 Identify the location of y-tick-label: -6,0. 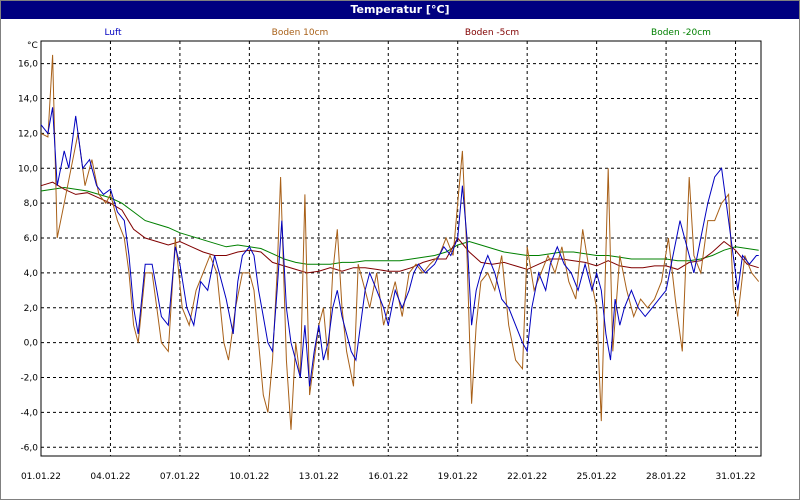
(29, 448).